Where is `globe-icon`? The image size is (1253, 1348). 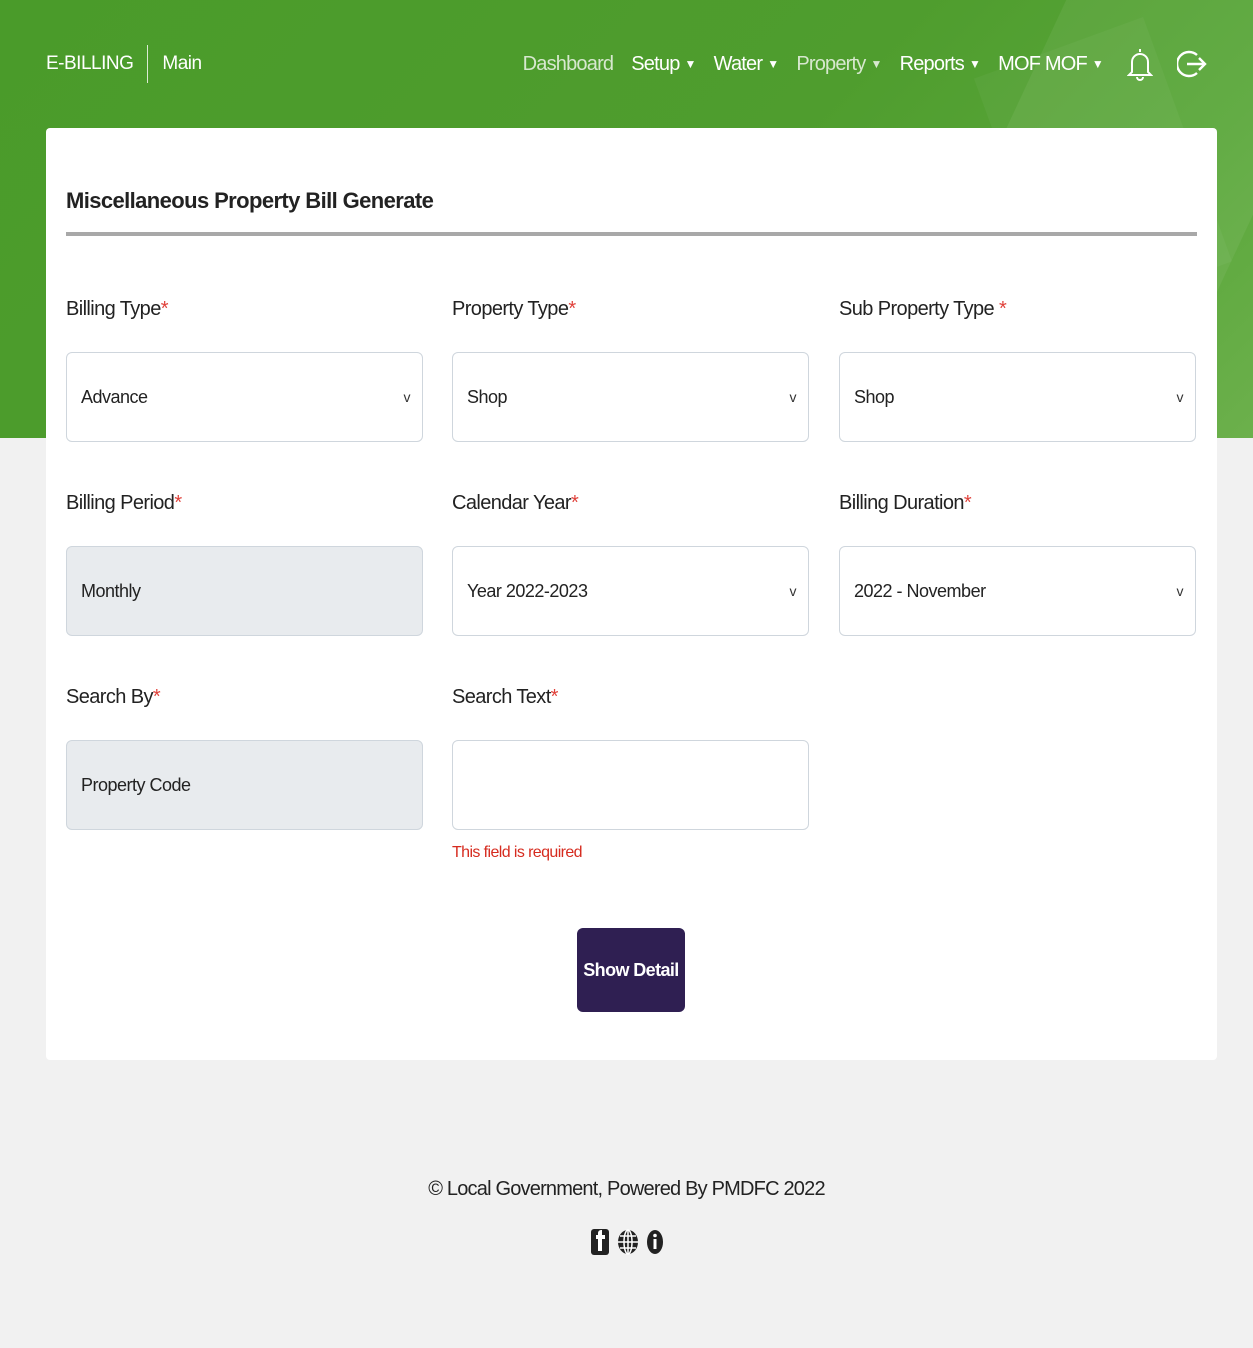
globe-icon is located at coordinates (628, 1242).